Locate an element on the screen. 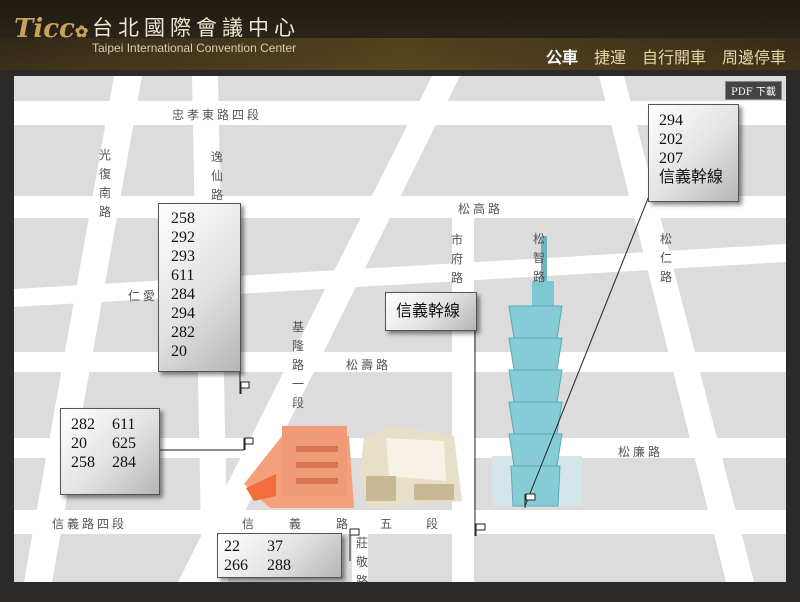 The height and width of the screenshot is (602, 800). ticc-logo: Ticc✿ is located at coordinates (51, 29).